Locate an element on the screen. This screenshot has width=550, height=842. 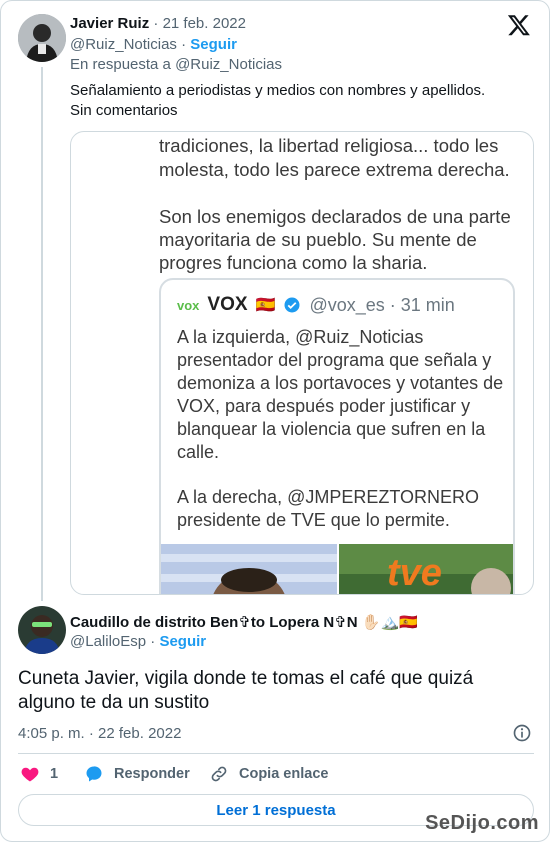
reply-button: Responder is located at coordinates (137, 774).